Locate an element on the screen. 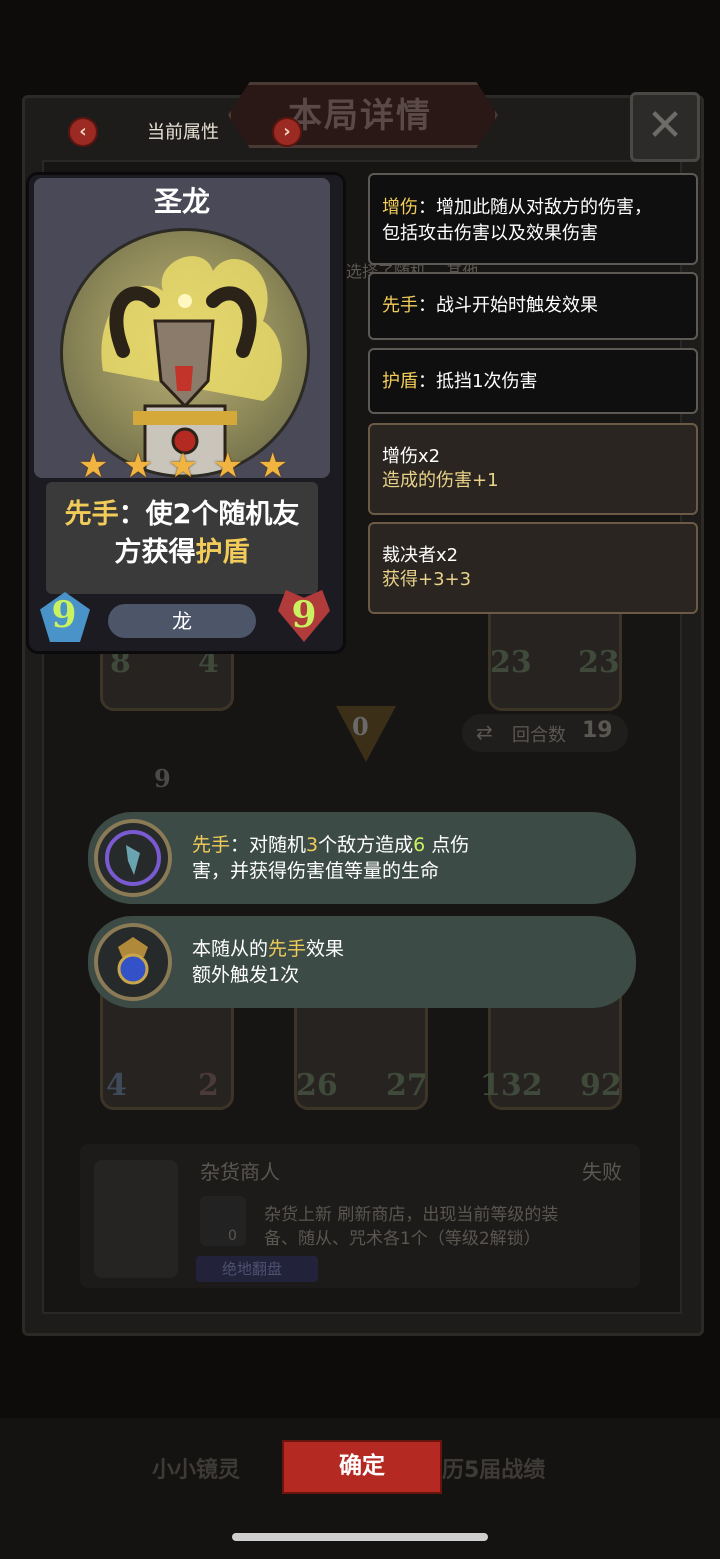  ability-text-a: ：使2个随机友 is located at coordinates (209, 514).